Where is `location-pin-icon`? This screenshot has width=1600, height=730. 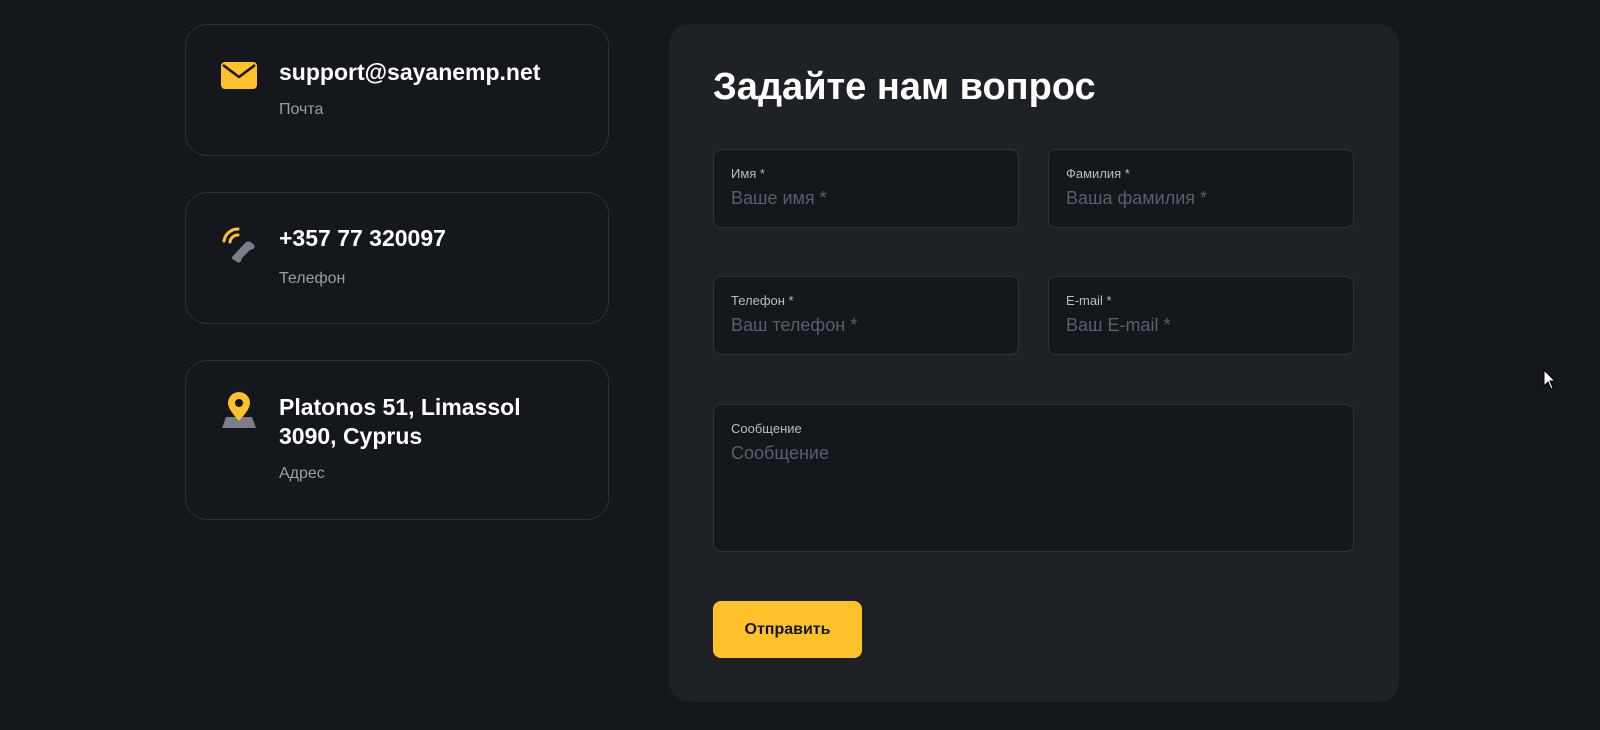 location-pin-icon is located at coordinates (239, 412).